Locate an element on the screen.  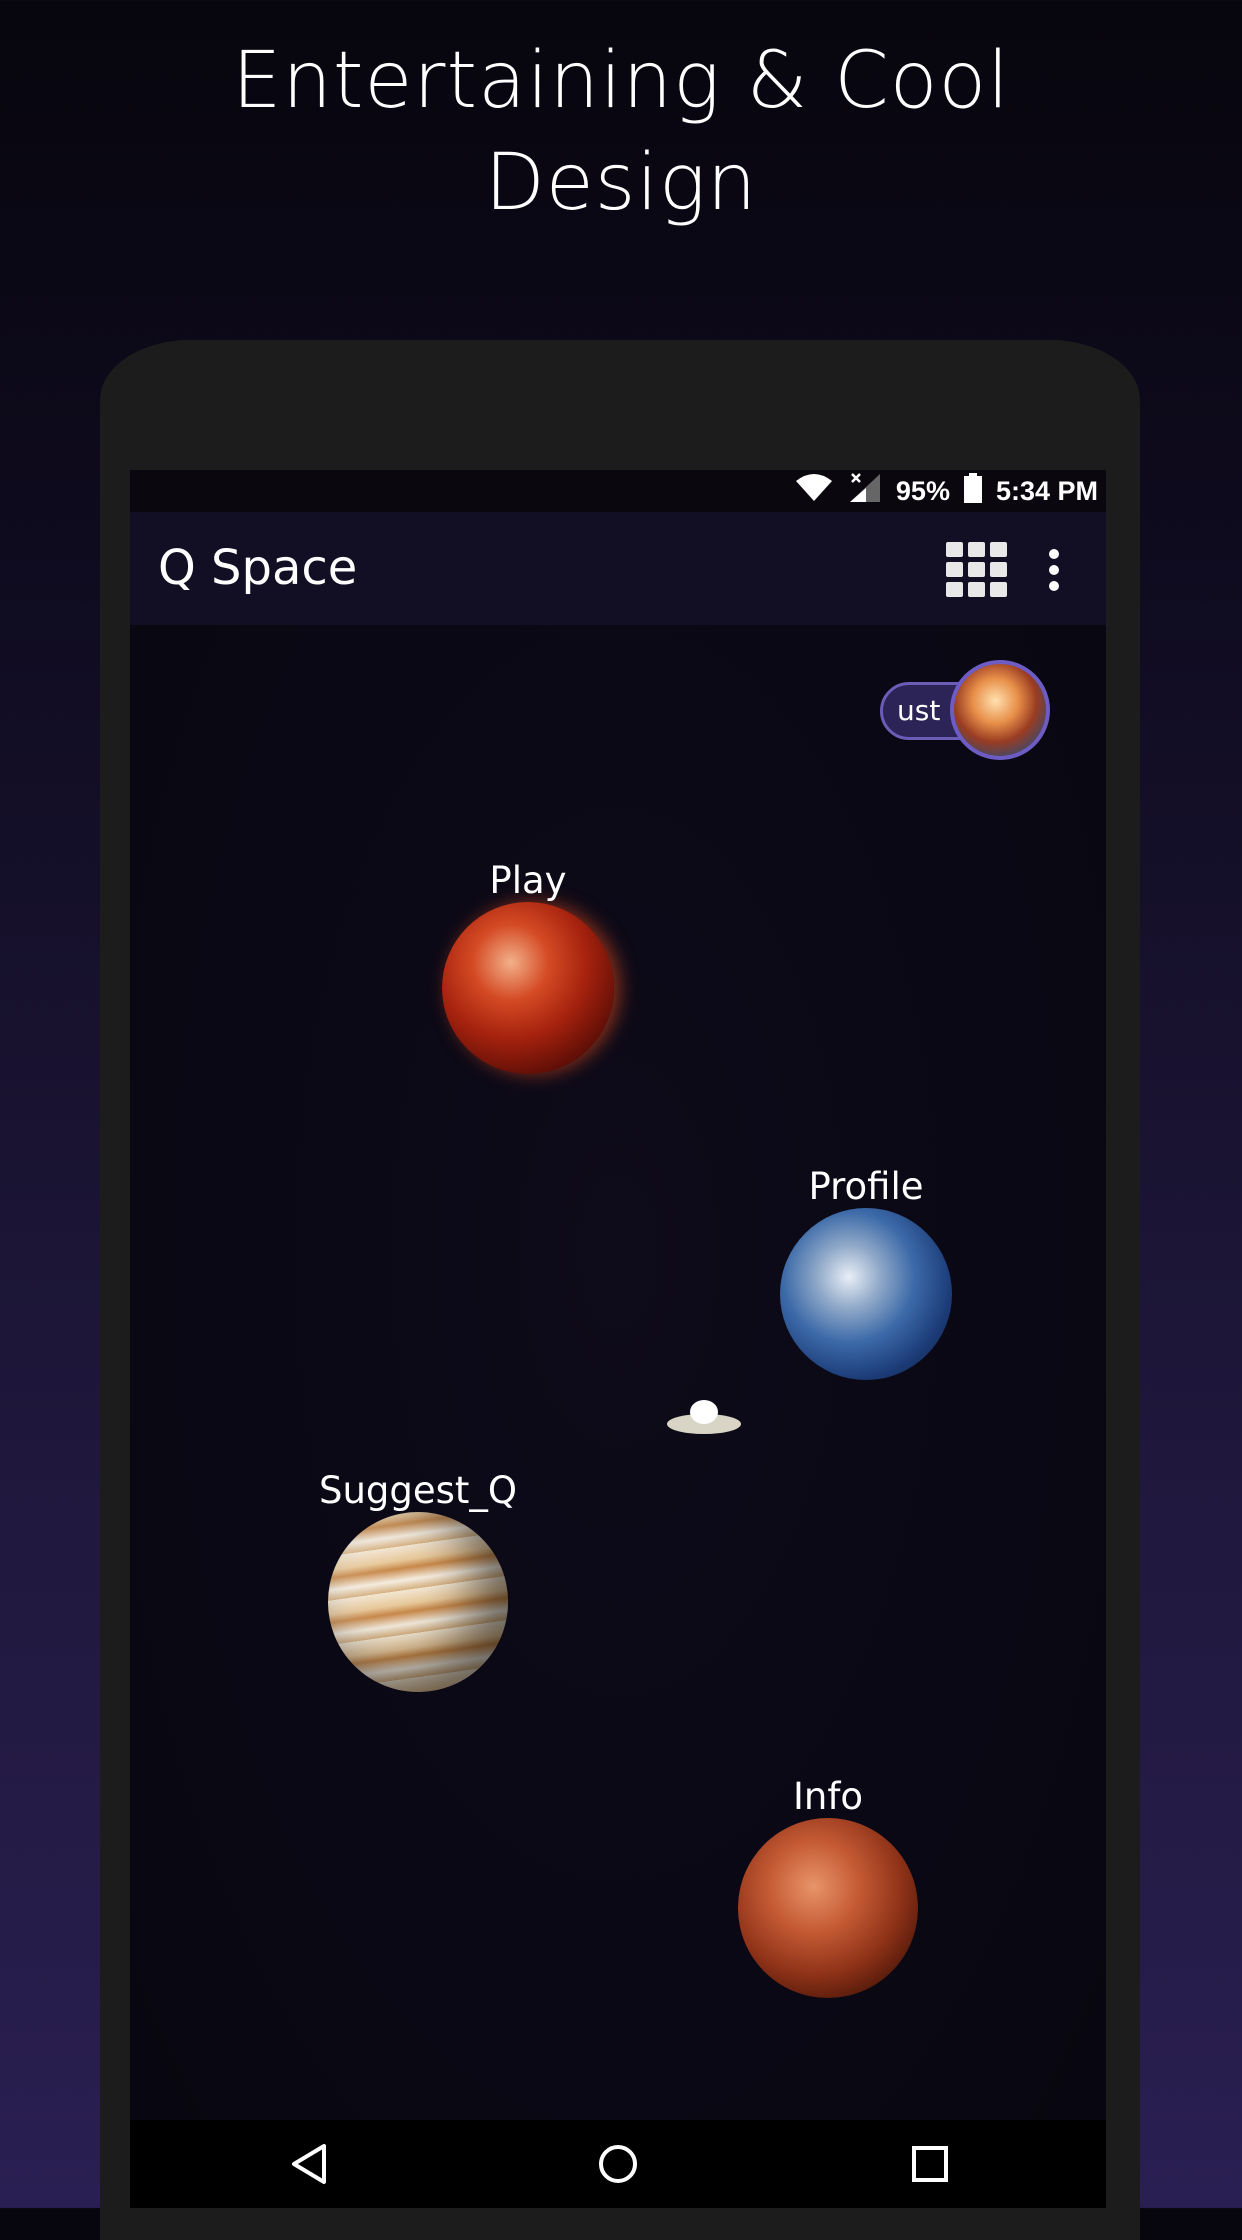
app-title: Q Space is located at coordinates (258, 568).